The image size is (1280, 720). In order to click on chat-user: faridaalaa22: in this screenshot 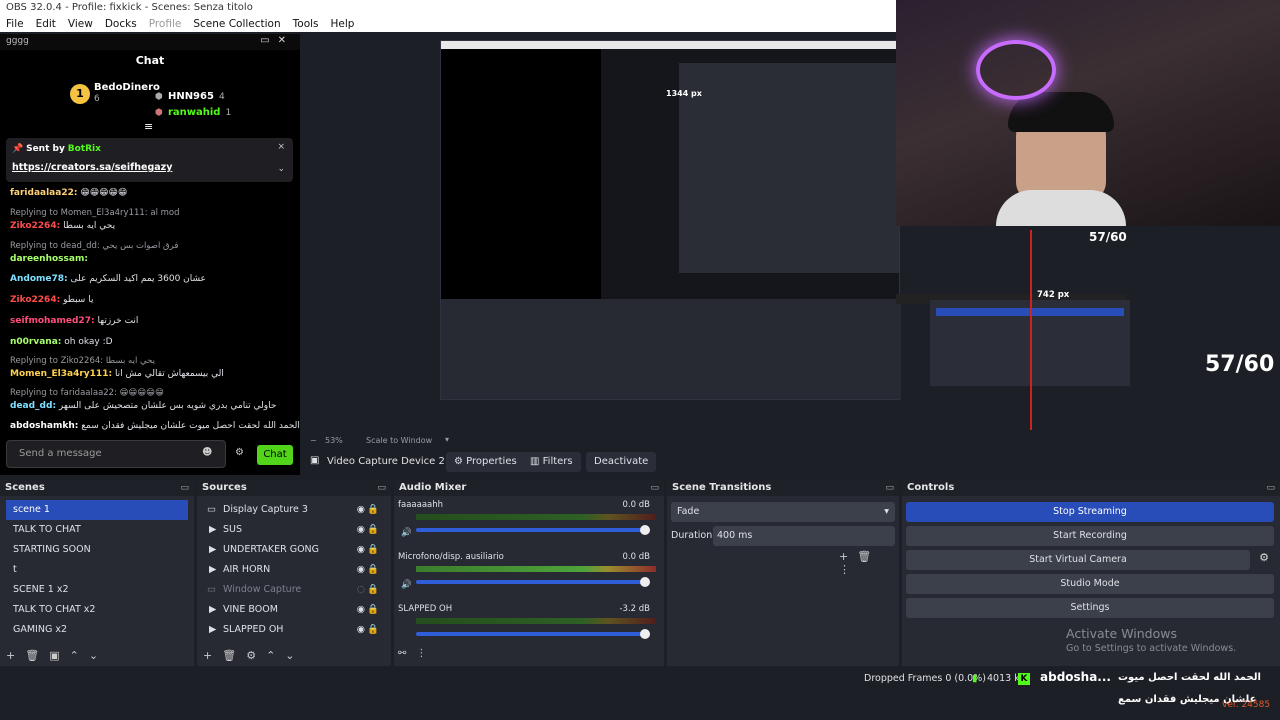, I will do `click(43, 193)`.